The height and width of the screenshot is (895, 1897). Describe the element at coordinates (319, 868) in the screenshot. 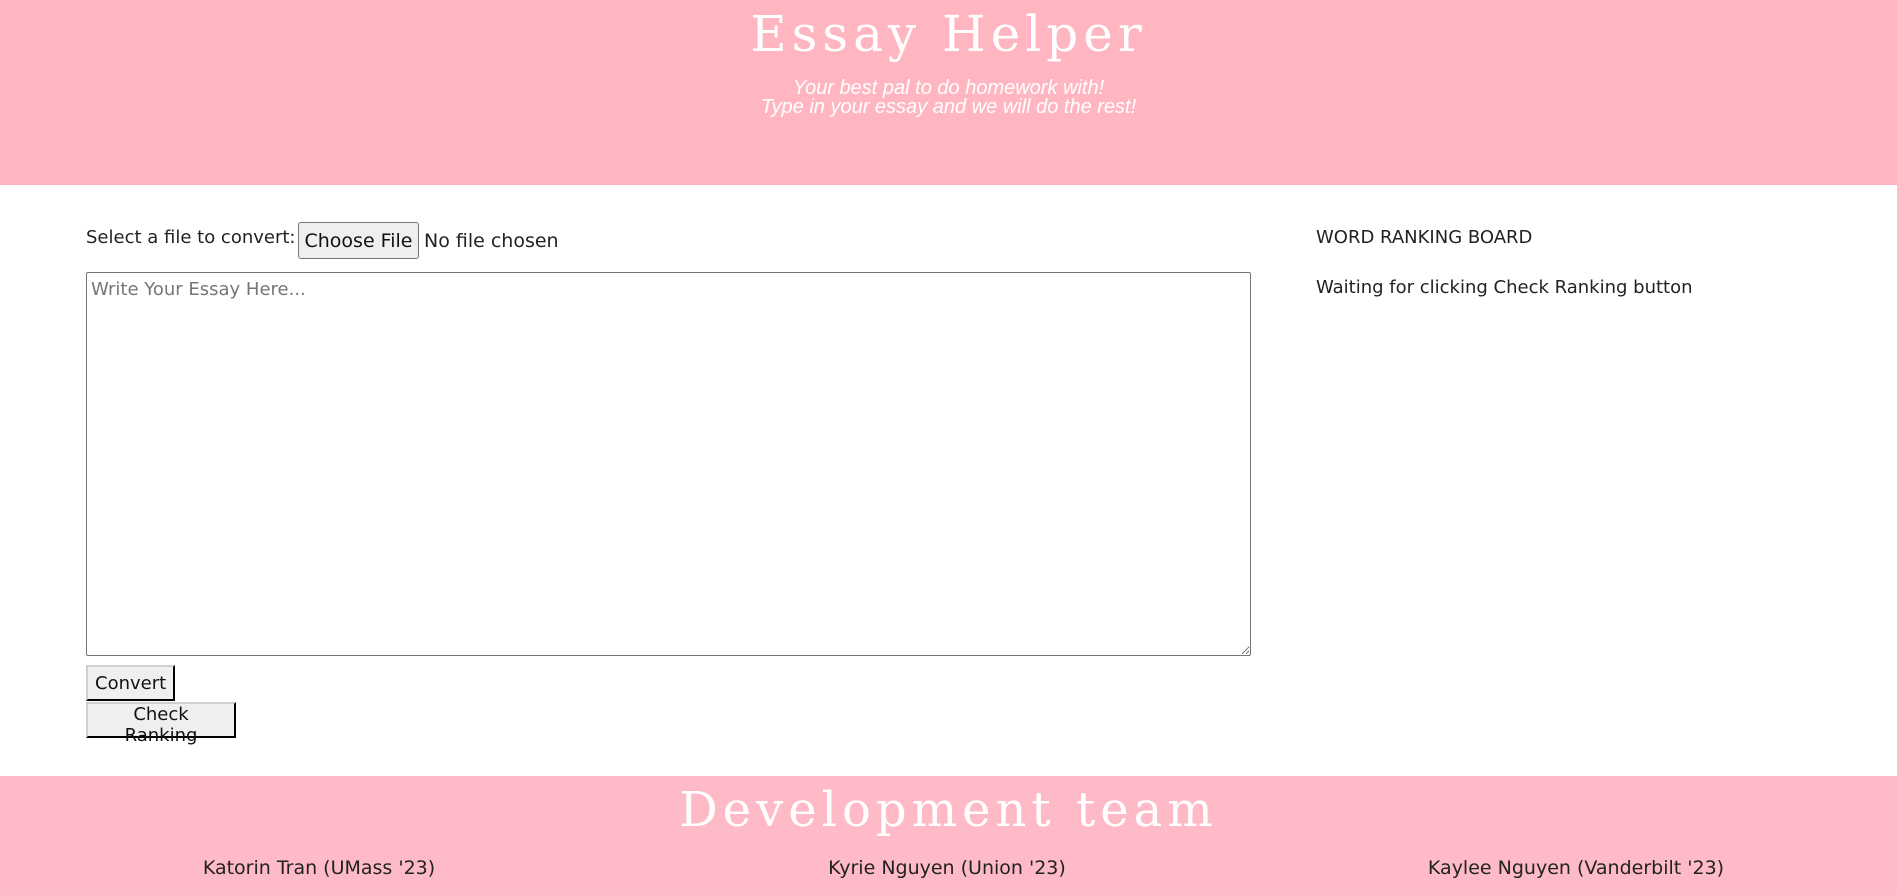

I see `team-member: Katorin Tran (UMass '23)` at that location.